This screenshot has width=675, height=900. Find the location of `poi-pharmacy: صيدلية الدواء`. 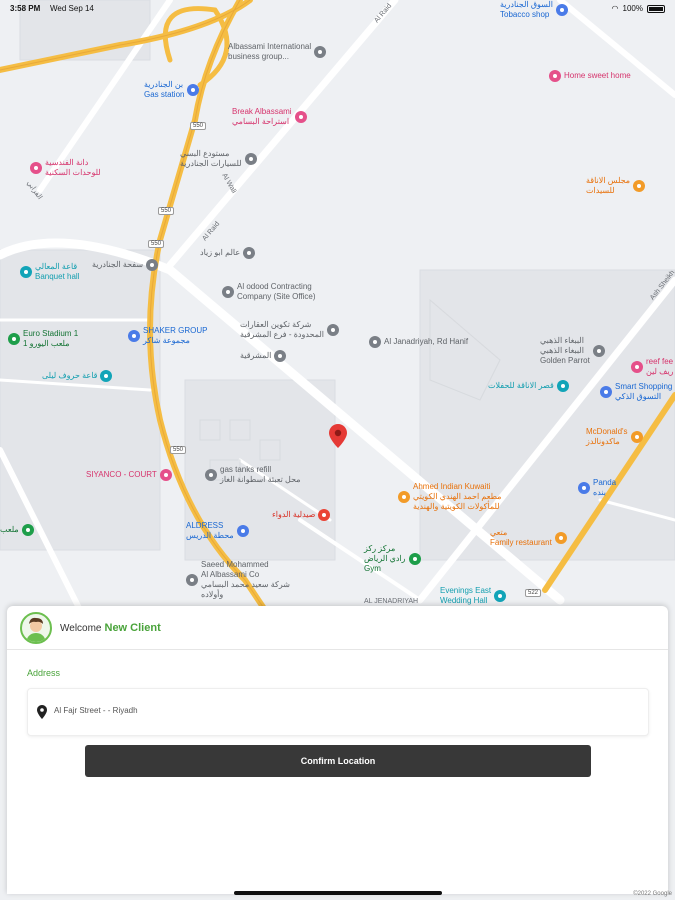

poi-pharmacy: صيدلية الدواء is located at coordinates (301, 515).